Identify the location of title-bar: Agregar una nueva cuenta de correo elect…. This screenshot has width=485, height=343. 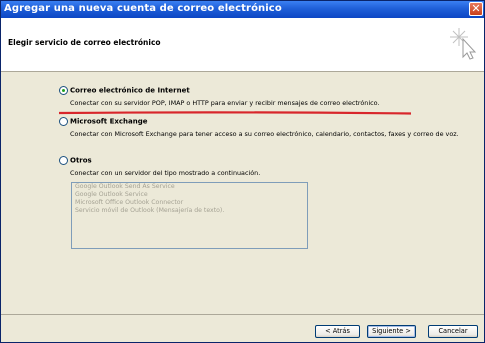
(242, 9).